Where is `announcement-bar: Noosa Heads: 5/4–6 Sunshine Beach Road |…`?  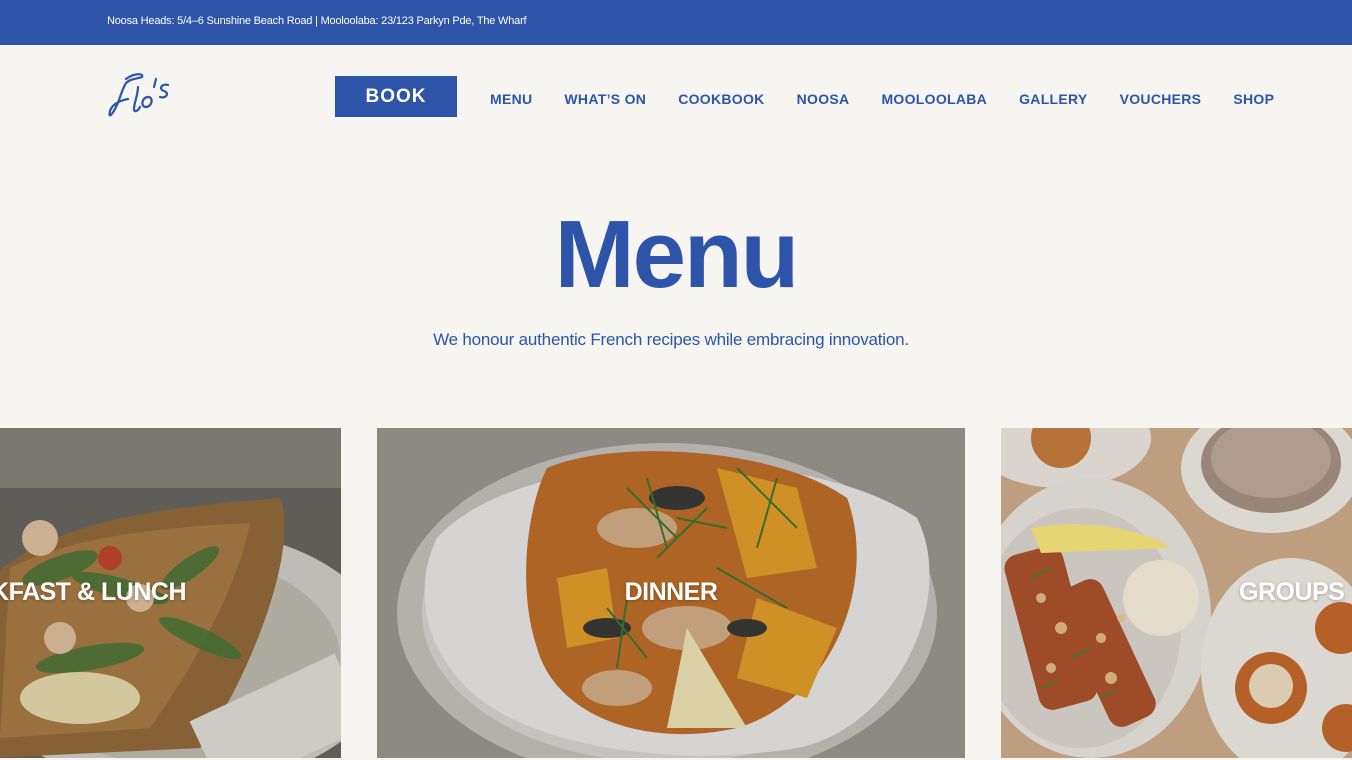
announcement-bar: Noosa Heads: 5/4–6 Sunshine Beach Road |… is located at coordinates (676, 22).